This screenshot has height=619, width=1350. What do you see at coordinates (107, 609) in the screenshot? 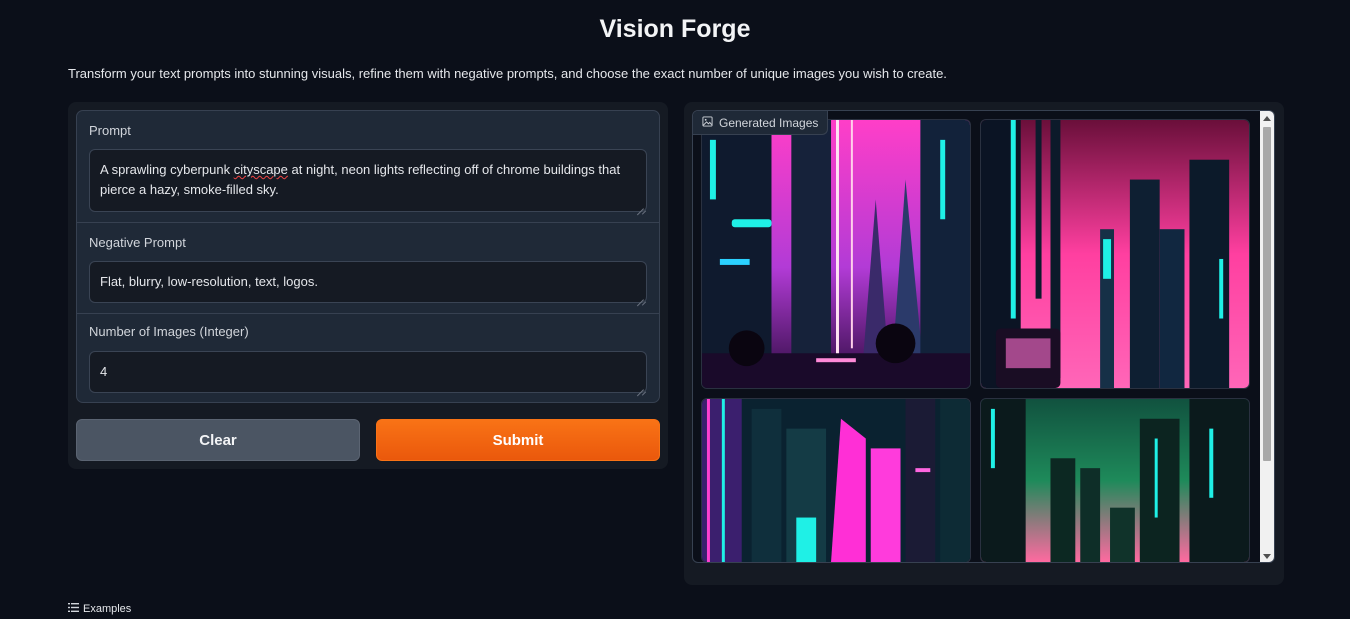
I see `examples-label: Examples` at bounding box center [107, 609].